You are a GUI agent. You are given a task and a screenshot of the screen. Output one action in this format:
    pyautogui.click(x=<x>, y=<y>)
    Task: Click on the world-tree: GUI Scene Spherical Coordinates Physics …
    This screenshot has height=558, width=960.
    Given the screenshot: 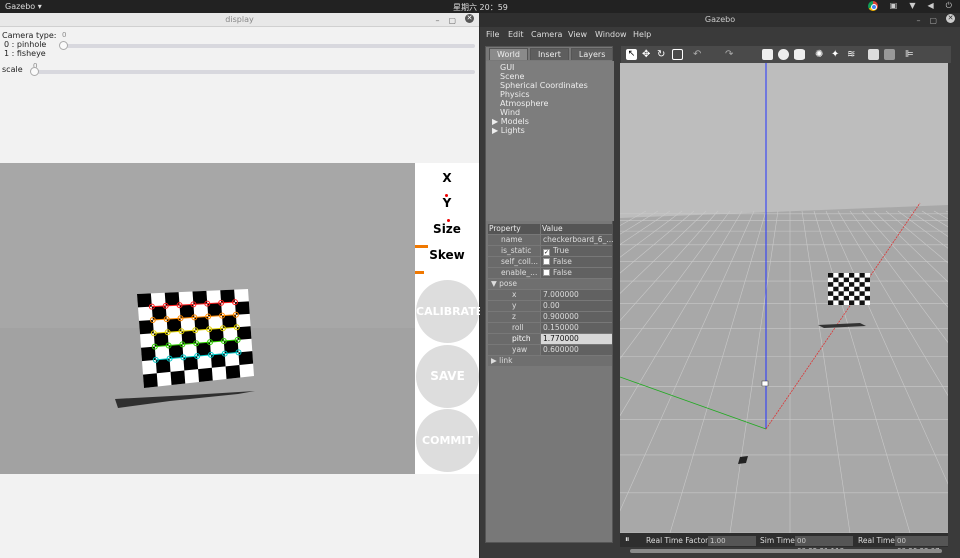 What is the action you would take?
    pyautogui.click(x=550, y=141)
    